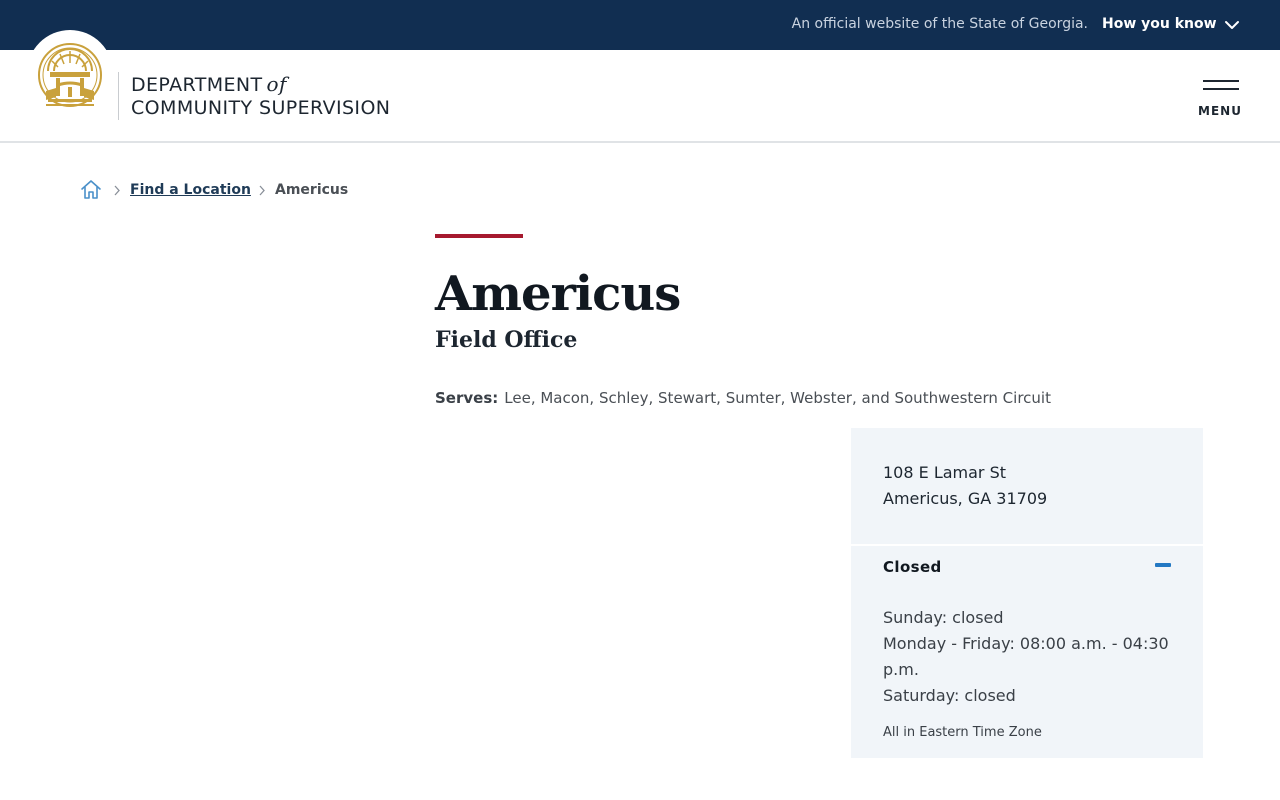 This screenshot has height=800, width=1280. I want to click on hours-weekdays: Monday - Friday: 08:00 a.m. - 04:30, so click(1026, 643).